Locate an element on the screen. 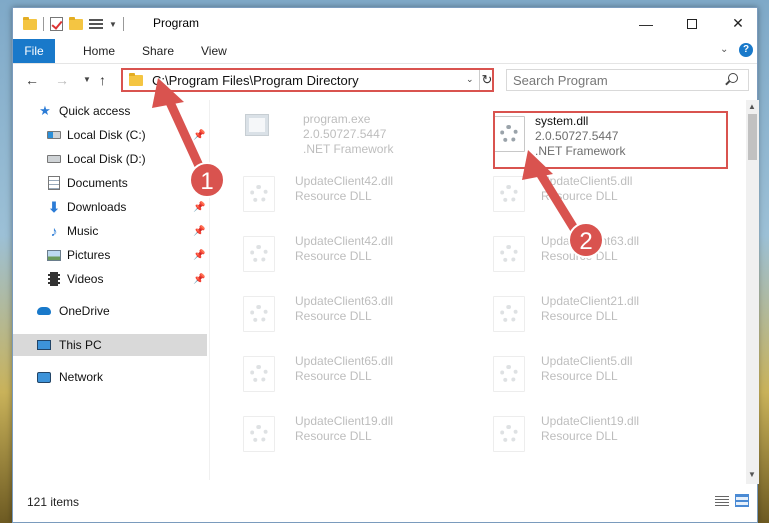 This screenshot has height=523, width=769. sidebar-item-label: Local Disk (D:) is located at coordinates (106, 159).